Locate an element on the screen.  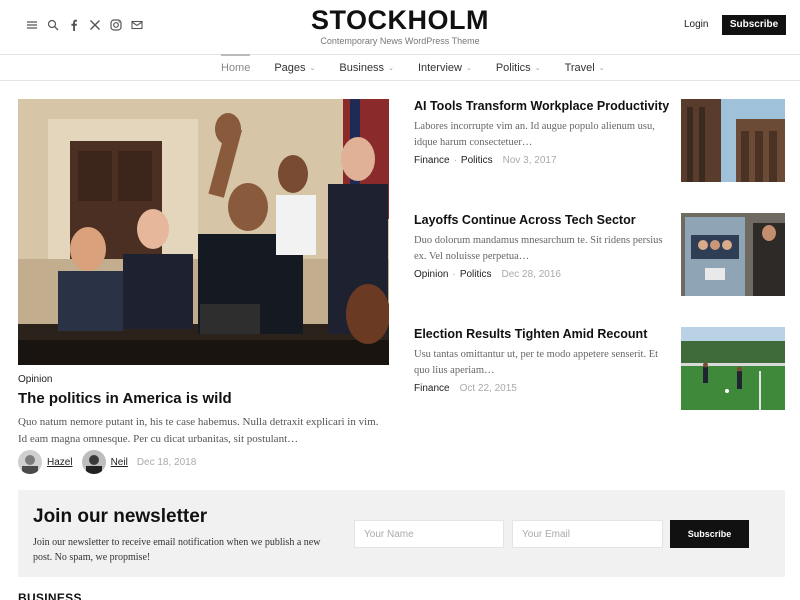
login-link: Login is located at coordinates (696, 24).